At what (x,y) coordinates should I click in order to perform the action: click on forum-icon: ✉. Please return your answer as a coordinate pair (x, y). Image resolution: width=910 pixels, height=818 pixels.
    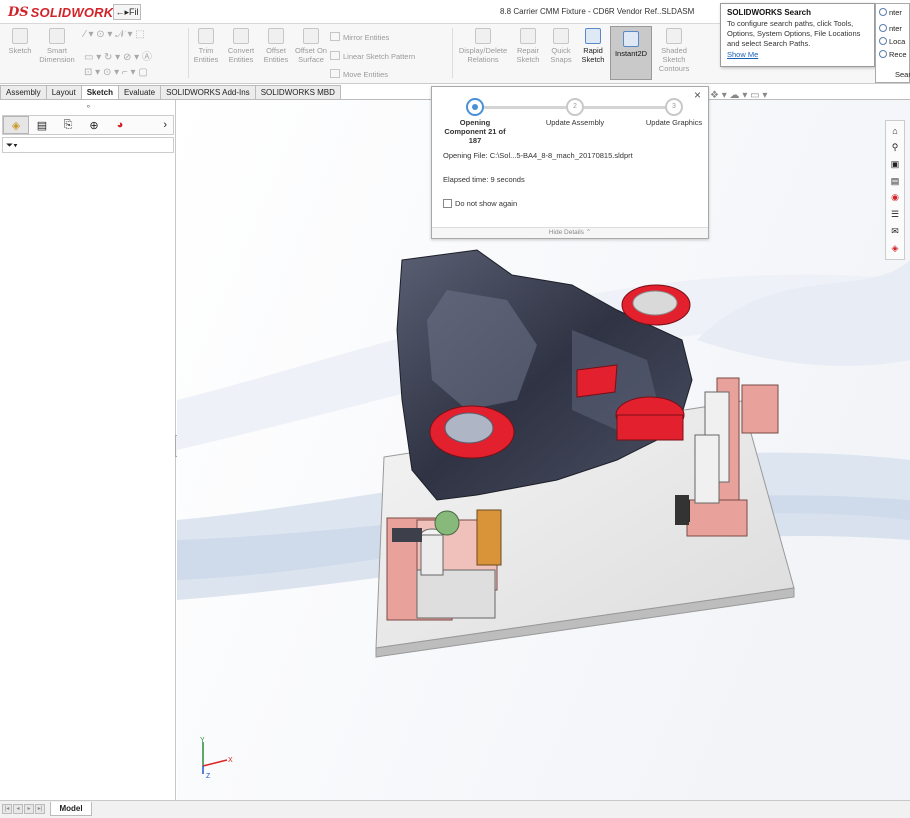
    Looking at the image, I should click on (895, 231).